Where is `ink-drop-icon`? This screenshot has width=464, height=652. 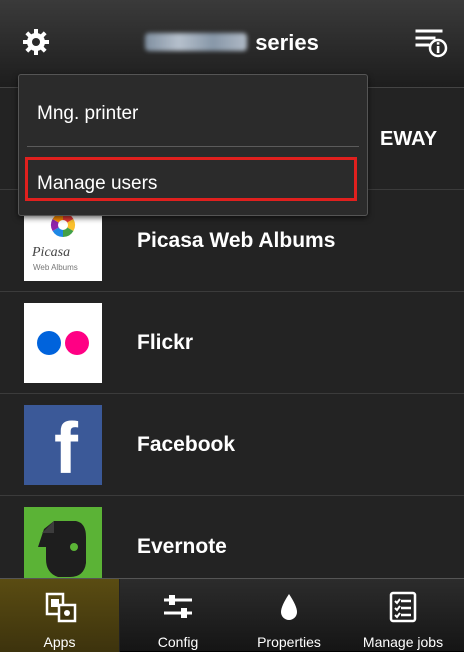 ink-drop-icon is located at coordinates (289, 607).